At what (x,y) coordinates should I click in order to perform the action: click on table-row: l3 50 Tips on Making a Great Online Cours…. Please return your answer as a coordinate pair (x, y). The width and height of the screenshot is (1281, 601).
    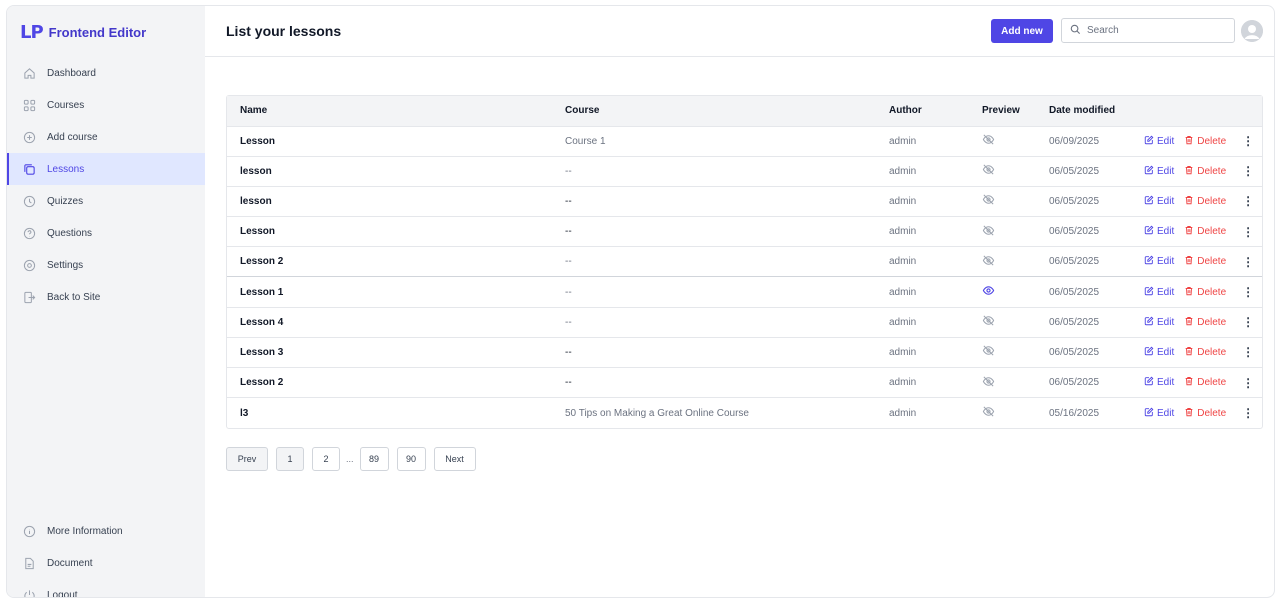
    Looking at the image, I should click on (744, 412).